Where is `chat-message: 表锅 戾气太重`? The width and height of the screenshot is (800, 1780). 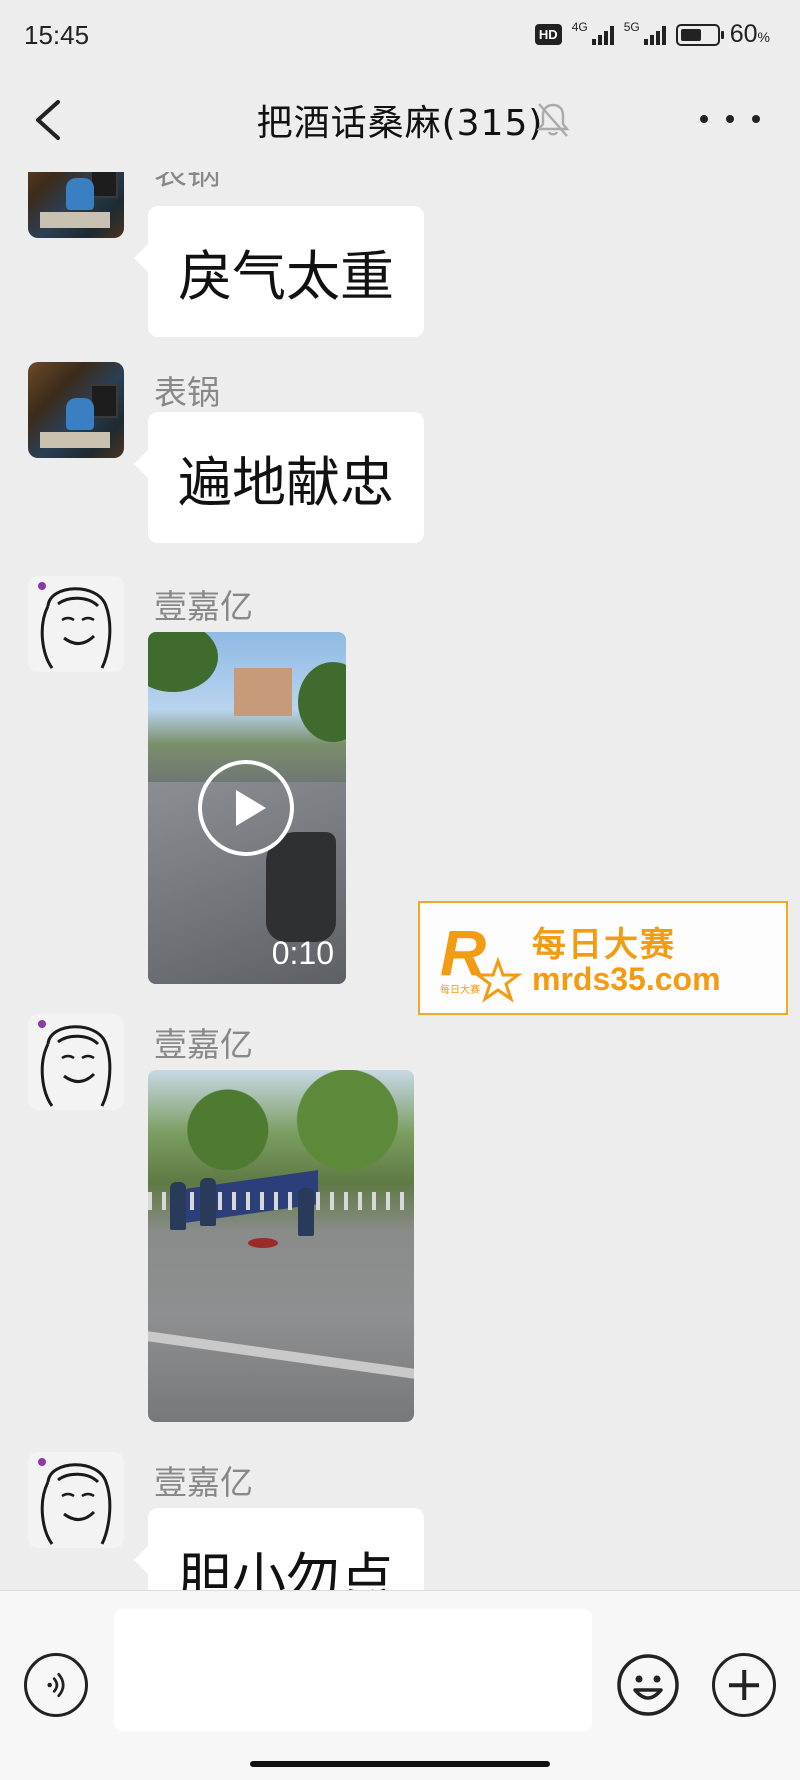 chat-message: 表锅 戾气太重 is located at coordinates (400, 254).